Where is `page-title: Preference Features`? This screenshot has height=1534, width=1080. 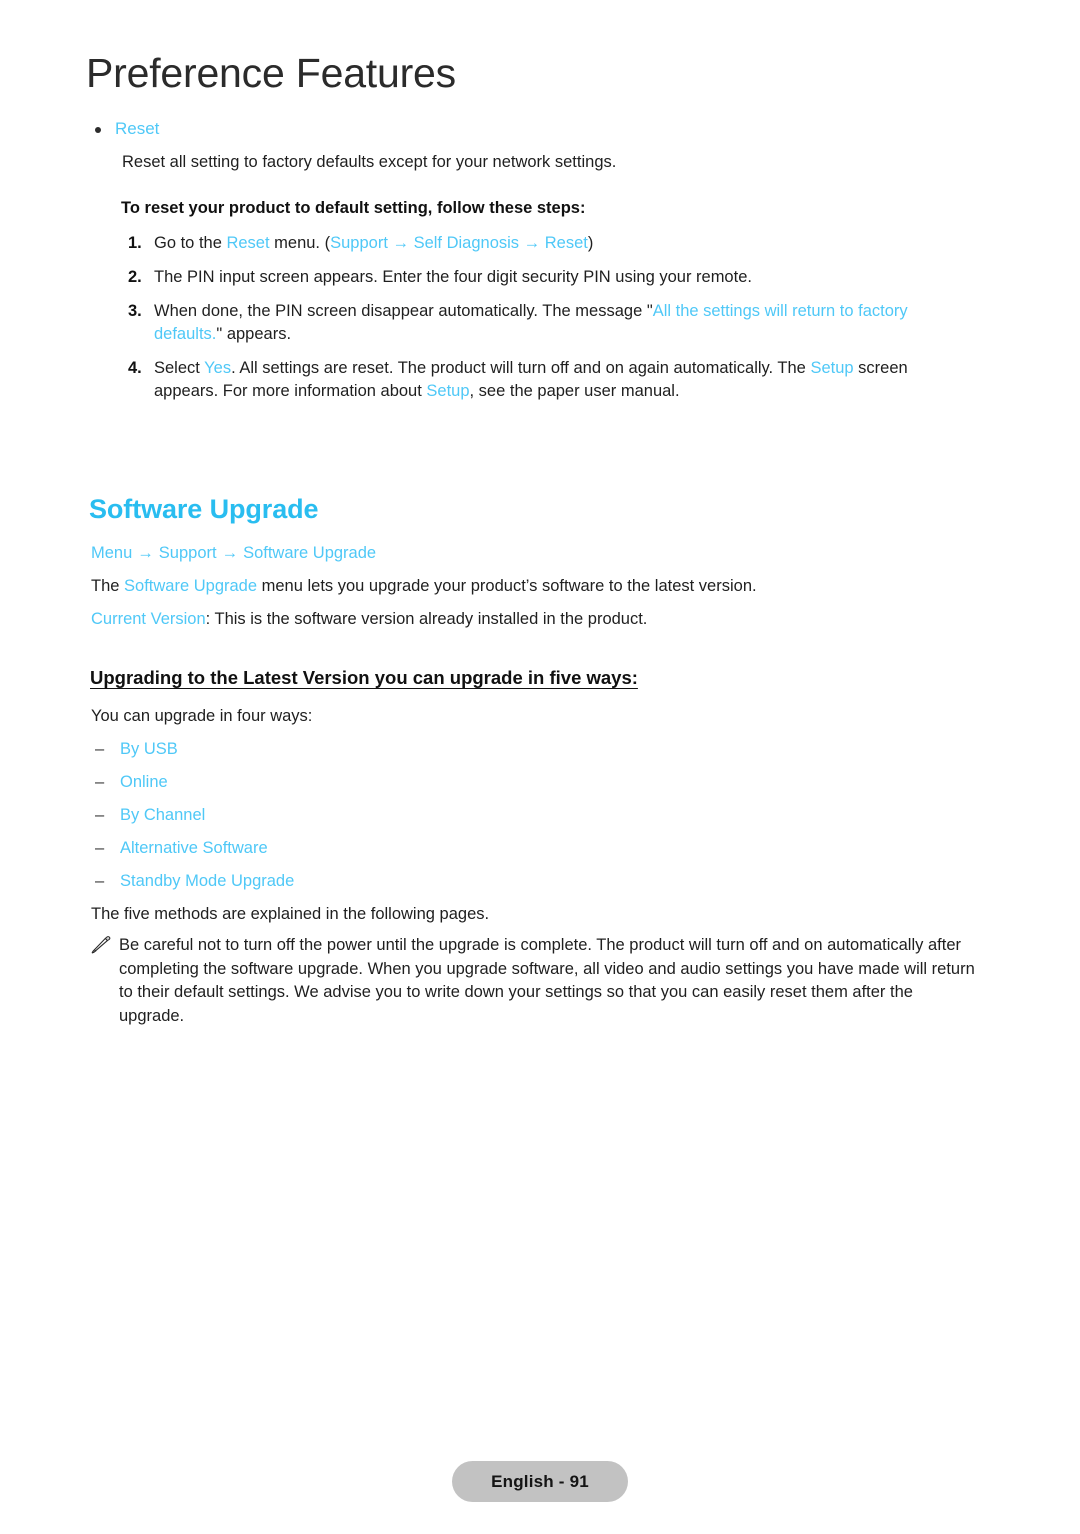
page-title: Preference Features is located at coordinates (271, 73).